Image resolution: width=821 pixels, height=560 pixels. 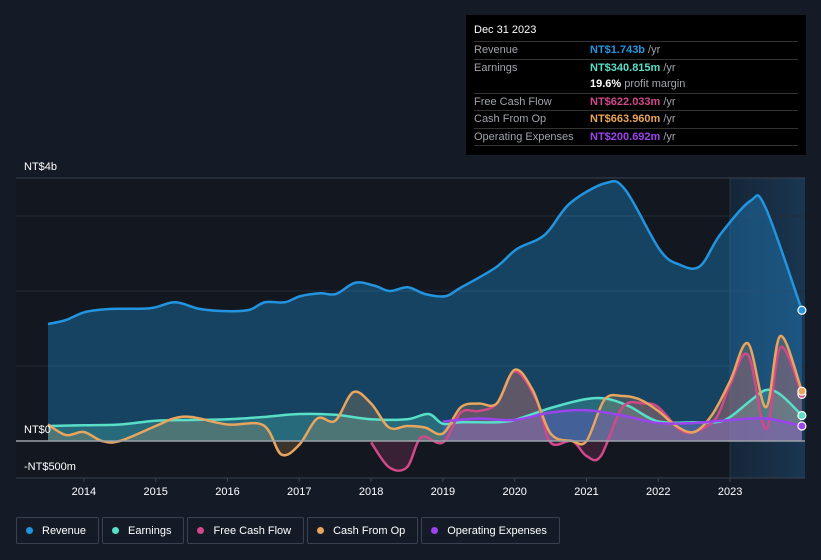 What do you see at coordinates (625, 101) in the screenshot?
I see `tooltip-value: NT$622.033m` at bounding box center [625, 101].